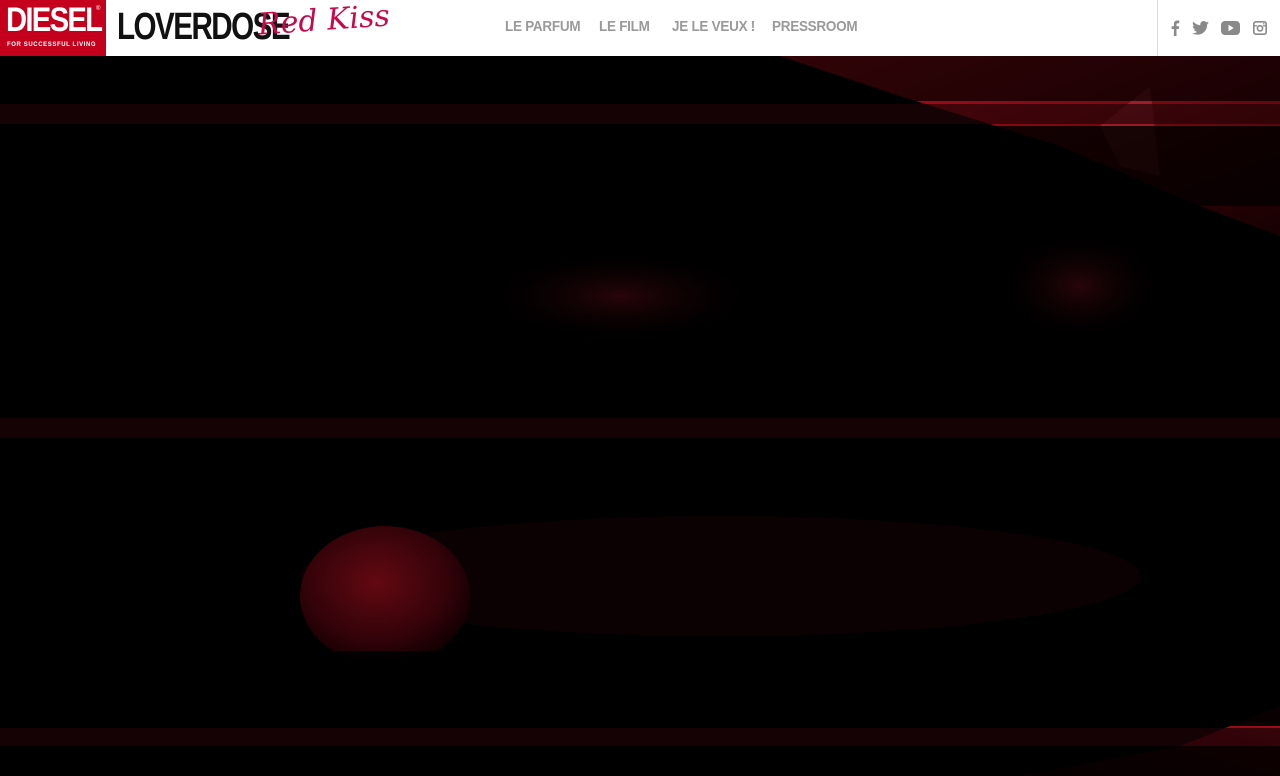  I want to click on nav-item-le-film: LE FILM, so click(624, 26).